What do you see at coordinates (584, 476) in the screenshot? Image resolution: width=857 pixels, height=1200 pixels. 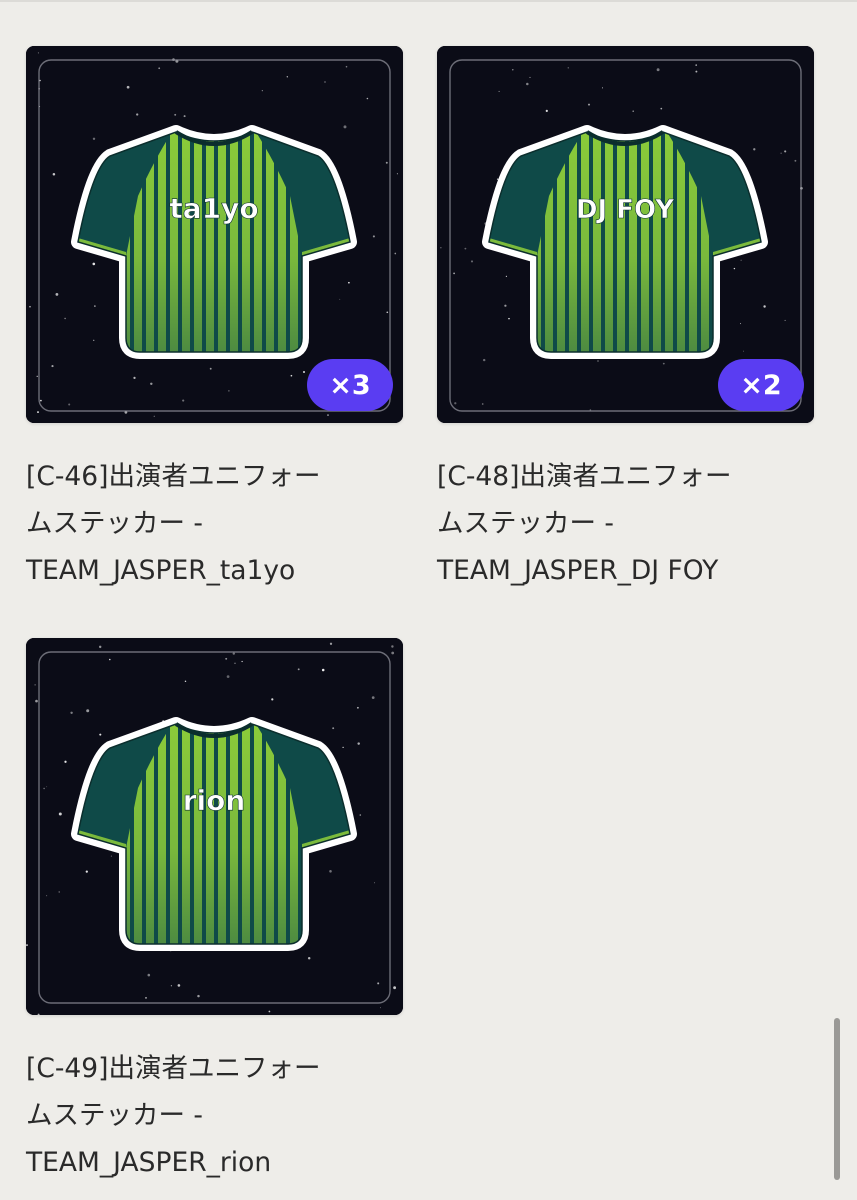 I see `product-title-line: [C-48]出演者ユニフォー` at bounding box center [584, 476].